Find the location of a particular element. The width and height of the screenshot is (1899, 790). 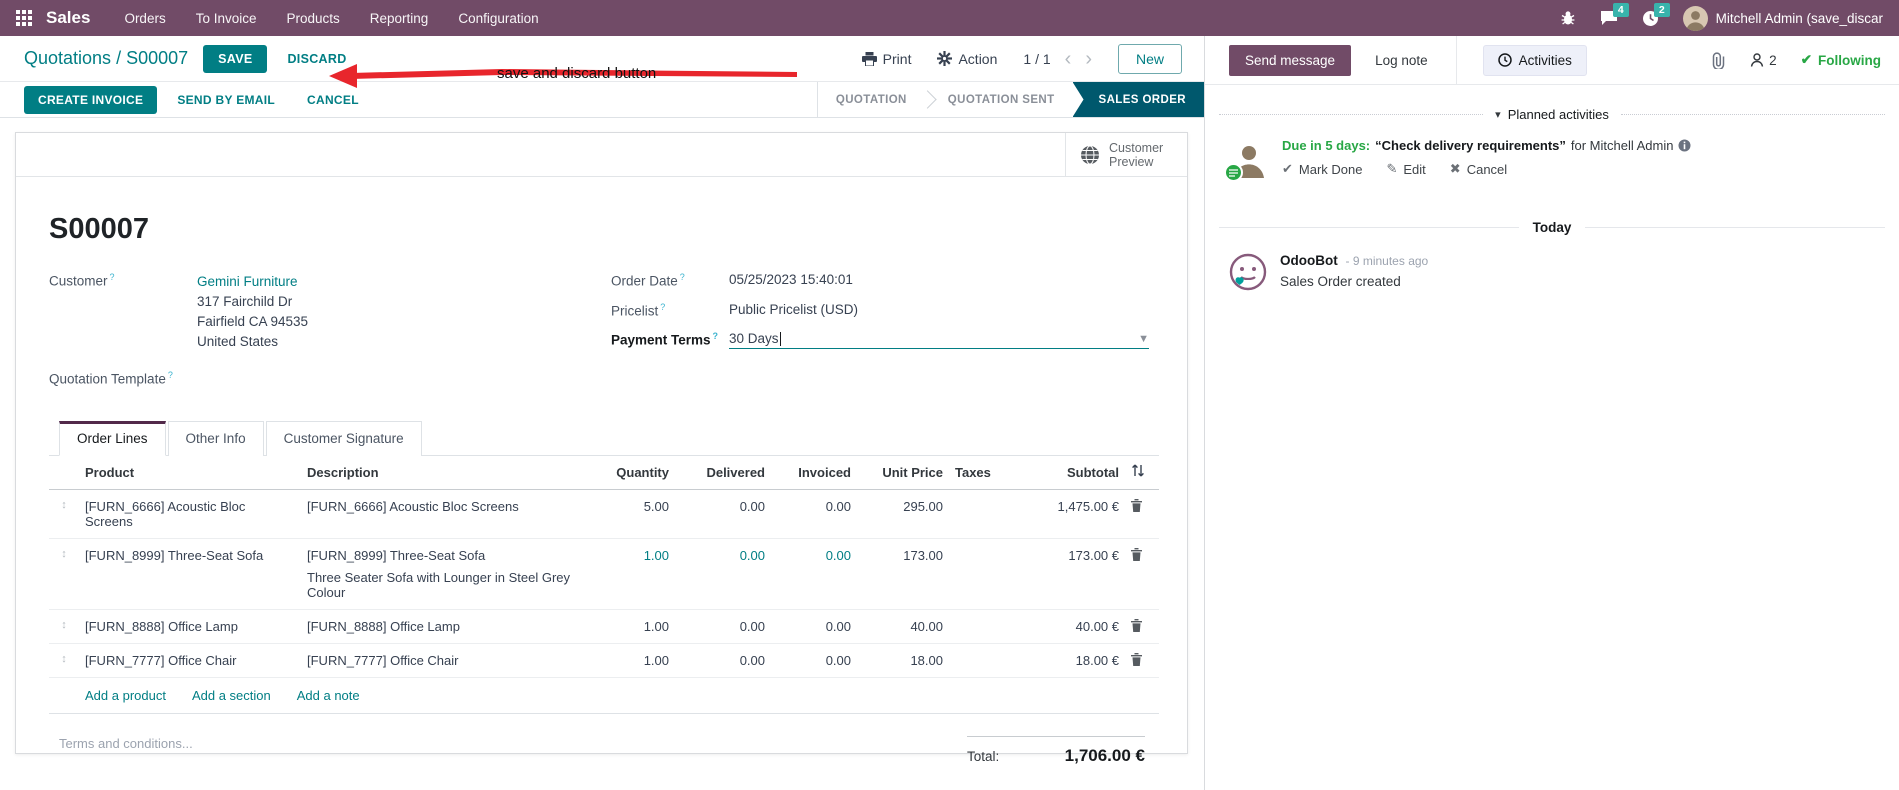

tab-other-info: Other Info is located at coordinates (215, 438).